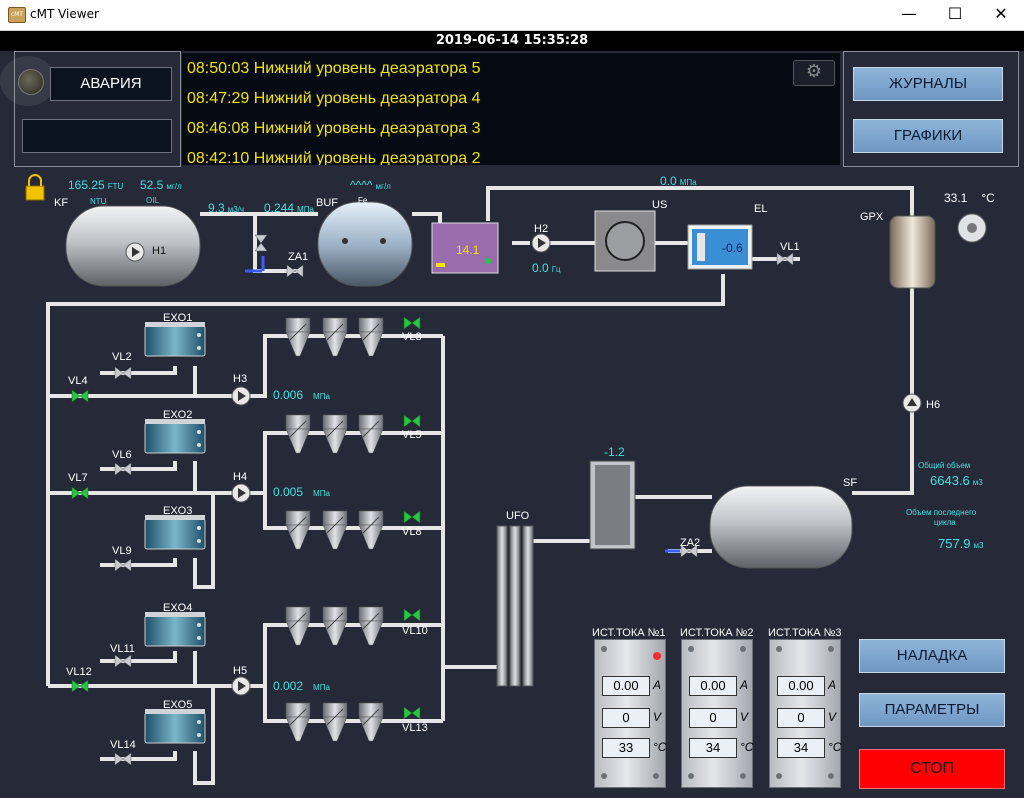 This screenshot has width=1024, height=798. Describe the element at coordinates (909, 15) in the screenshot. I see `minimize-button: —` at that location.